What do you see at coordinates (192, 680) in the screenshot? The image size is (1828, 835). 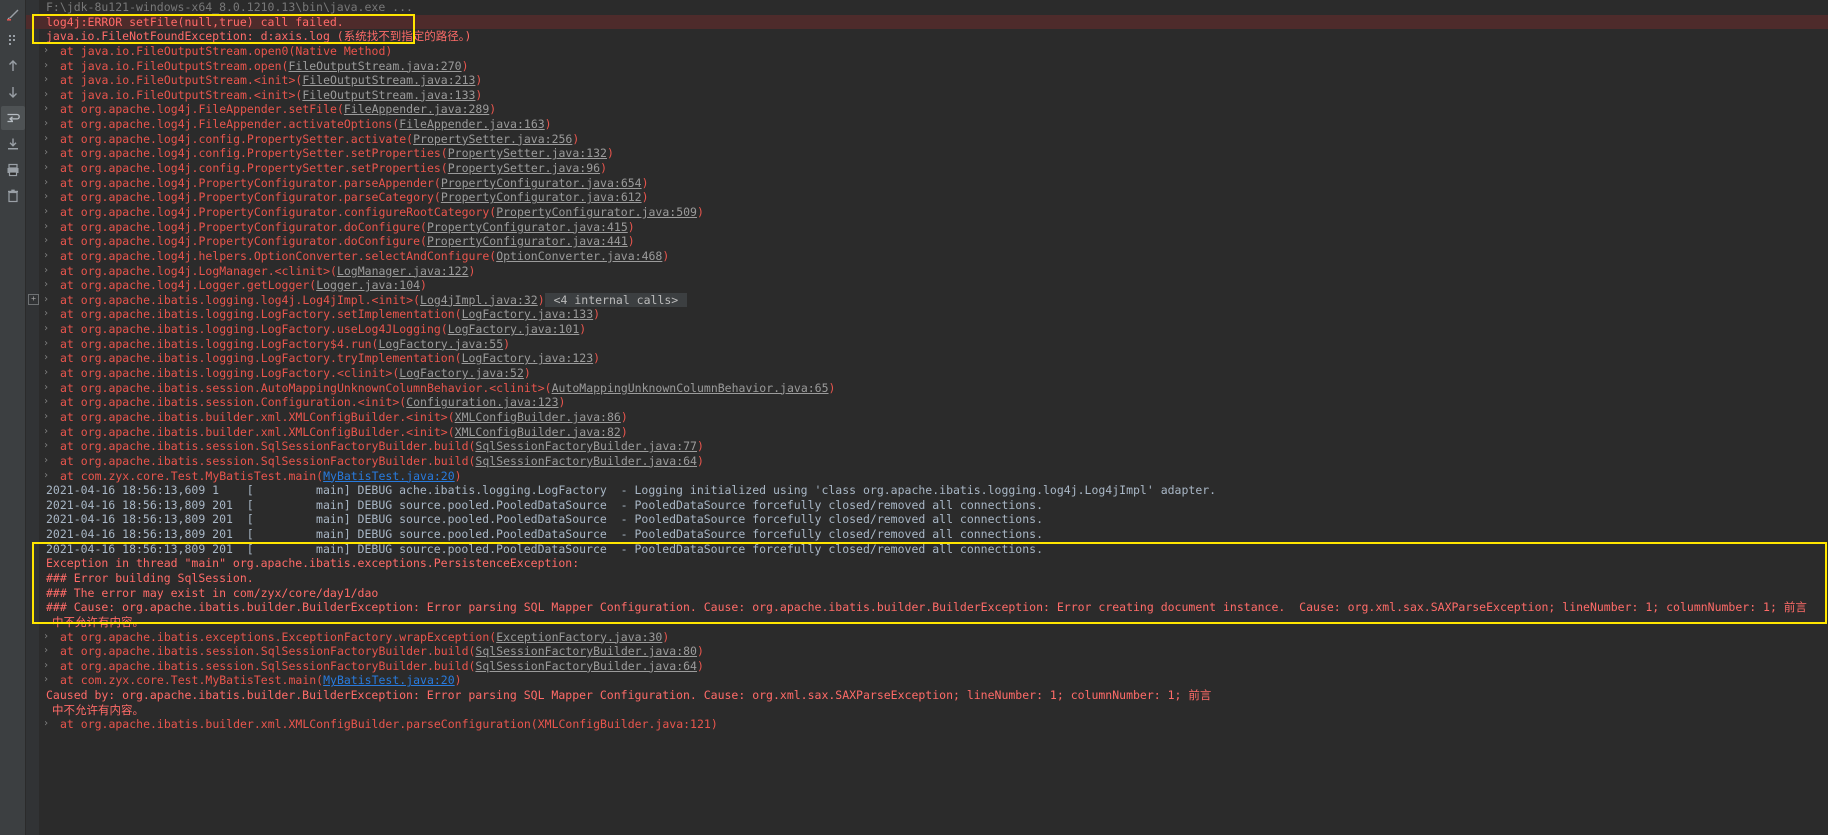 I see `stack-frame-text: at com.zyx.core.Test.MyBatisTest.main(` at bounding box center [192, 680].